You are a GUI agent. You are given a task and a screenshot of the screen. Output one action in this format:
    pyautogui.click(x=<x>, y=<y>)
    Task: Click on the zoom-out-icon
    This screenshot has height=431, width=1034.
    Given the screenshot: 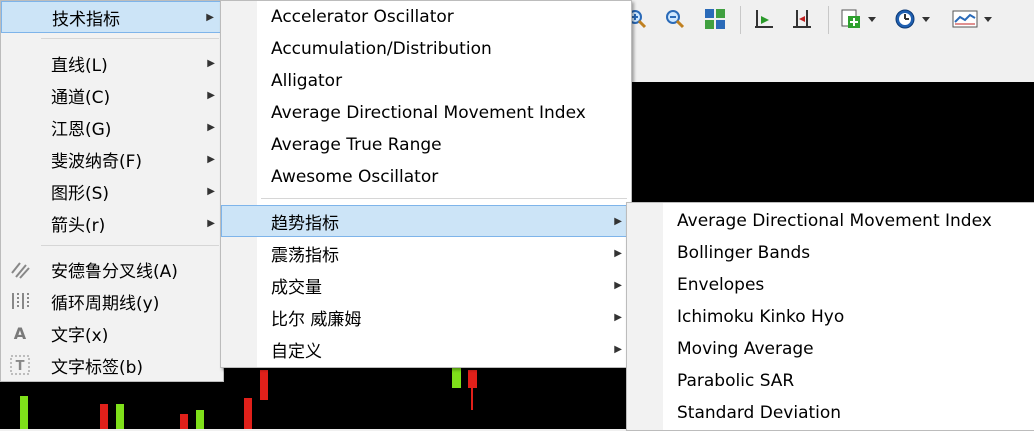 What is the action you would take?
    pyautogui.click(x=675, y=19)
    